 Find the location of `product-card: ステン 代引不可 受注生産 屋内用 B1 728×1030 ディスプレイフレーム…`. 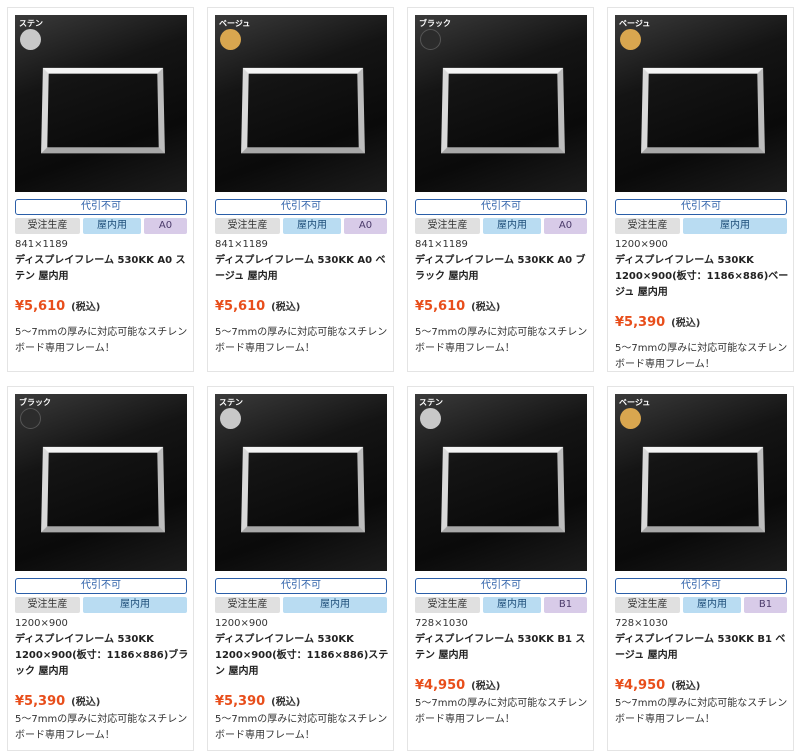

product-card: ステン 代引不可 受注生産 屋内用 B1 728×1030 ディスプレイフレーム… is located at coordinates (500, 568).